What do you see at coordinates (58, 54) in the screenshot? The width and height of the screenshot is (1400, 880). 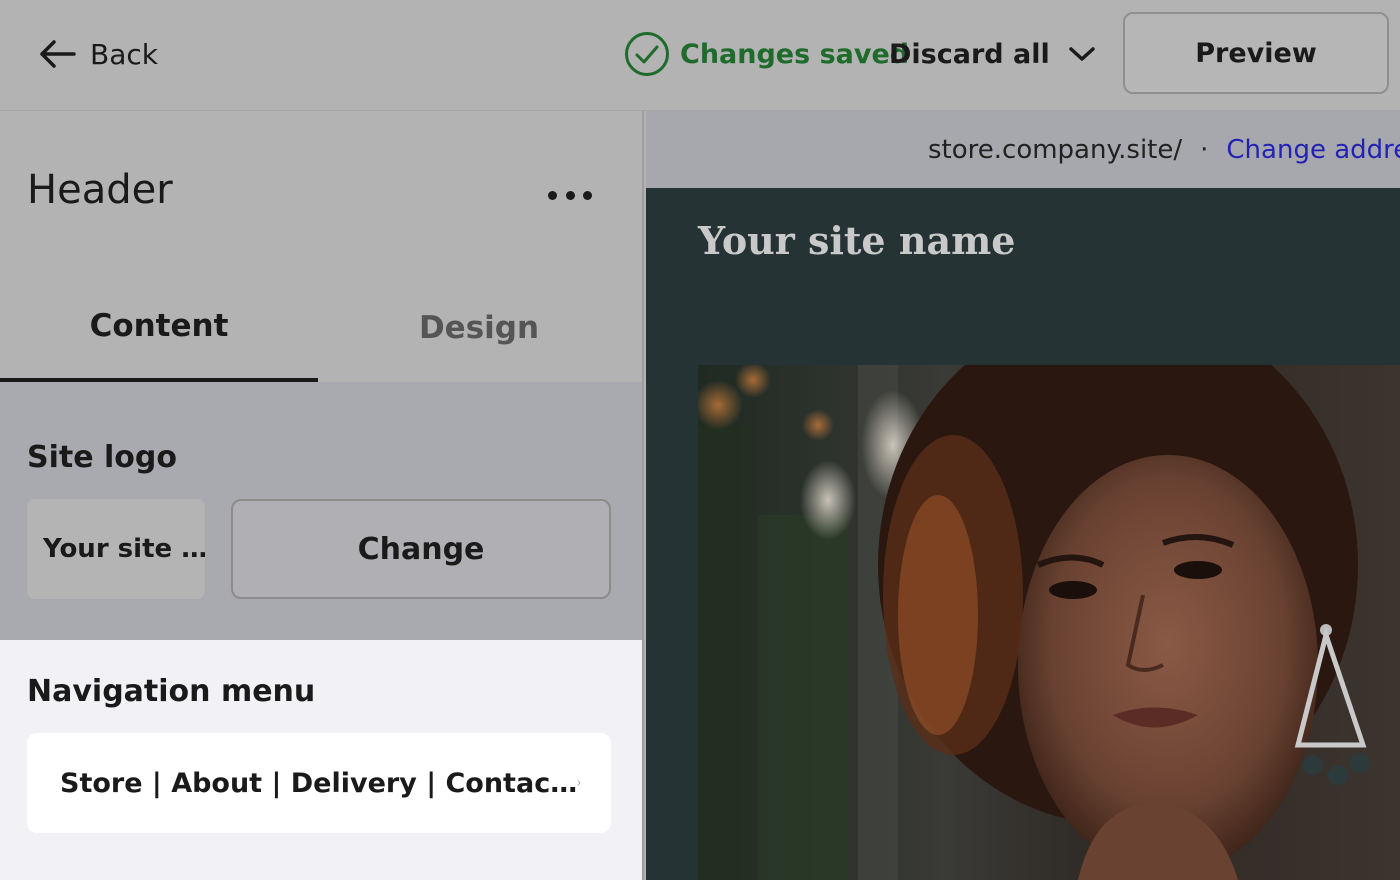 I see `arrow-left-icon` at bounding box center [58, 54].